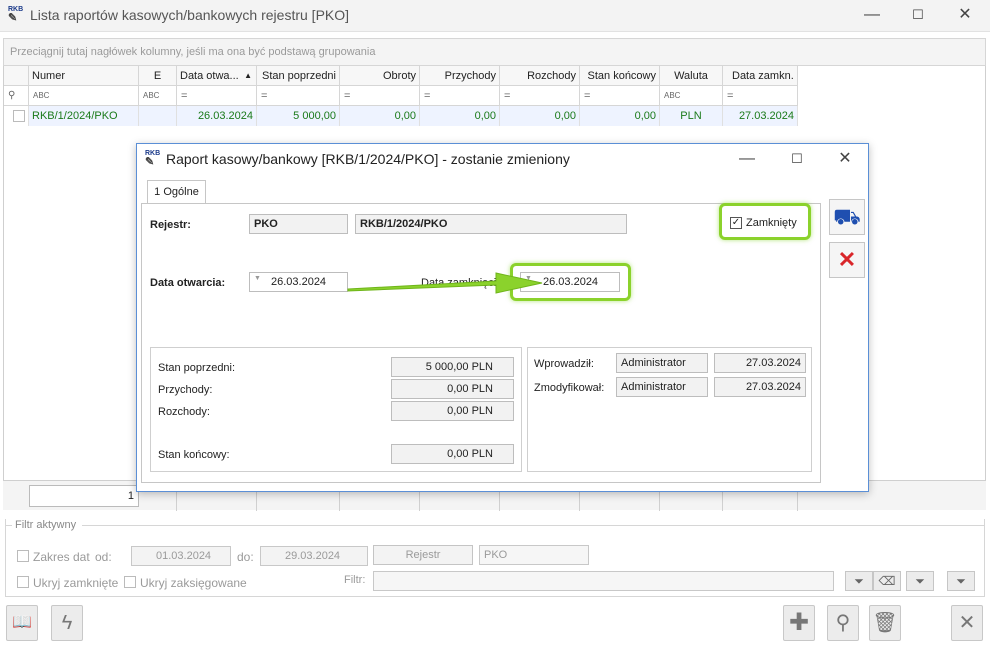  I want to click on col-header-waluta: Waluta, so click(691, 76).